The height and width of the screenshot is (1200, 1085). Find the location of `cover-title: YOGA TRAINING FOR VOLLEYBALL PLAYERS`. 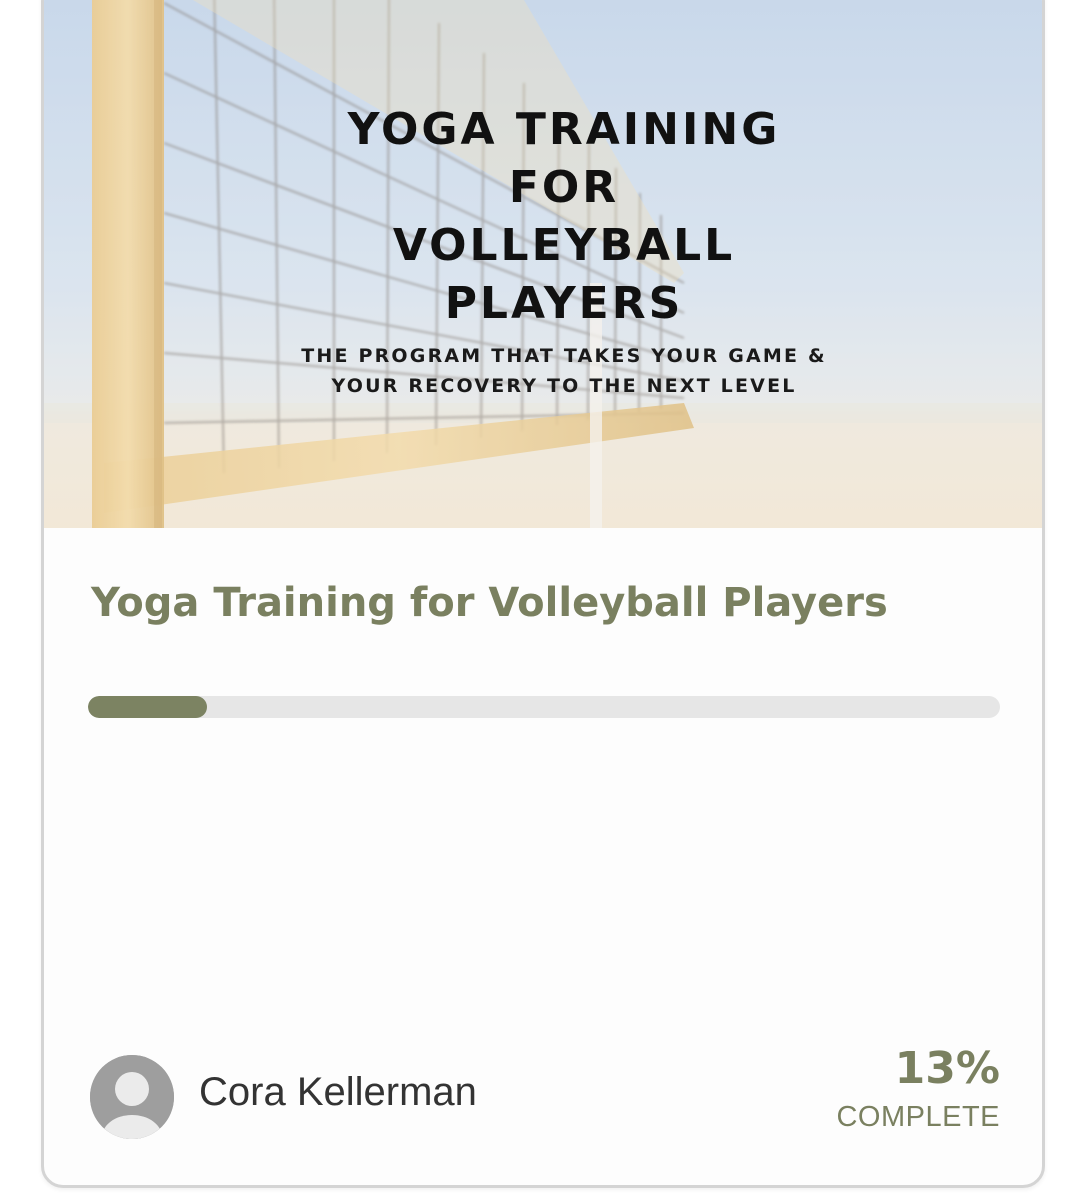

cover-title: YOGA TRAINING FOR VOLLEYBALL PLAYERS is located at coordinates (564, 217).